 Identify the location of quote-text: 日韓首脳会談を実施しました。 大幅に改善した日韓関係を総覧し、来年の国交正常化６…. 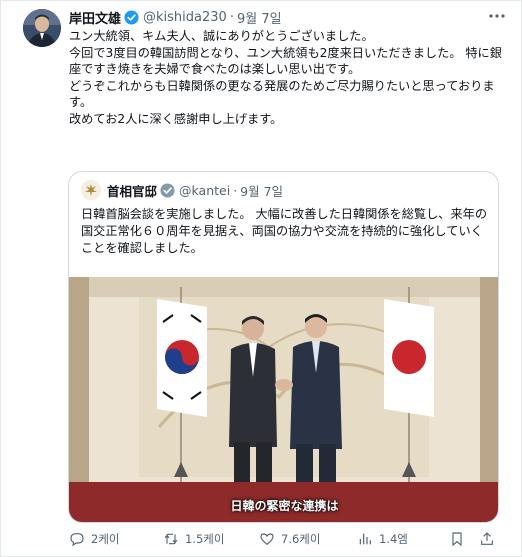
(284, 231).